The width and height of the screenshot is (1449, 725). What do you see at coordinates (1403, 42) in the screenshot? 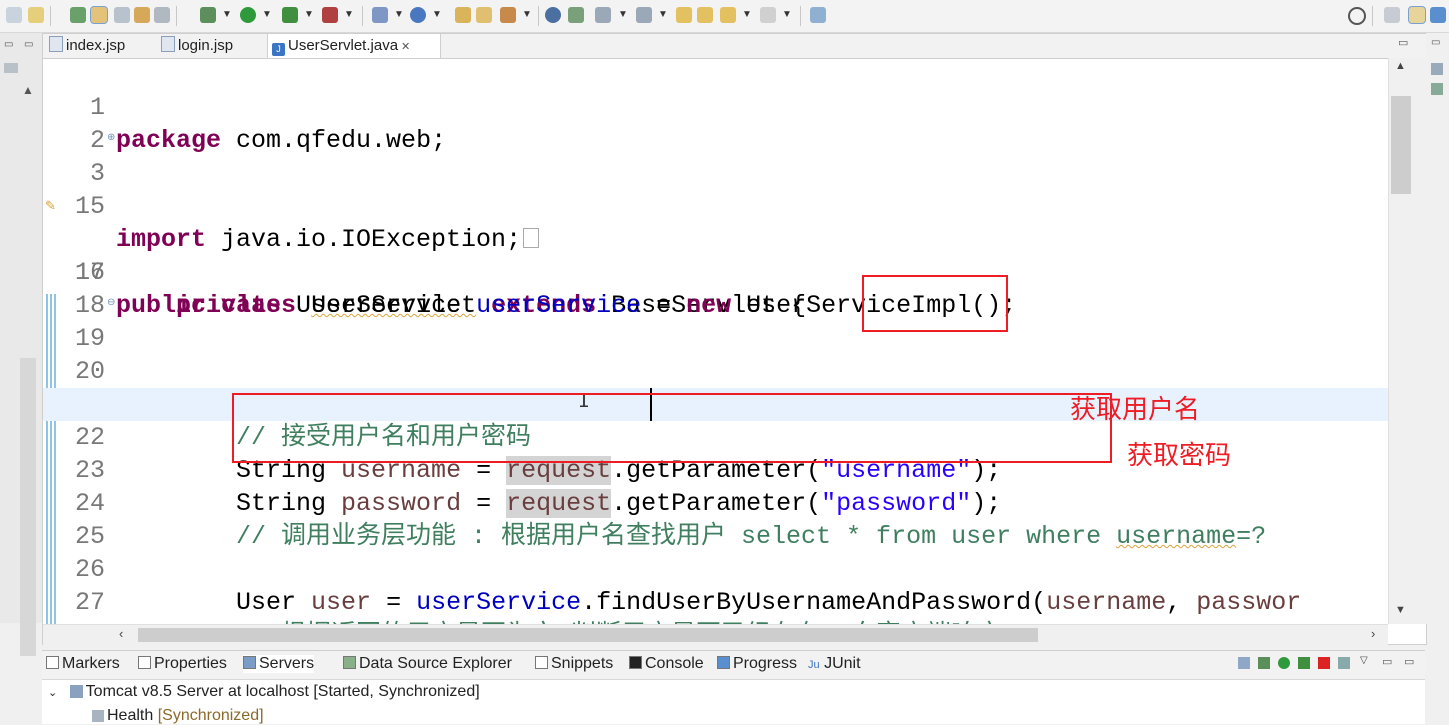
I see `minimize-editor-icon: ▭` at bounding box center [1403, 42].